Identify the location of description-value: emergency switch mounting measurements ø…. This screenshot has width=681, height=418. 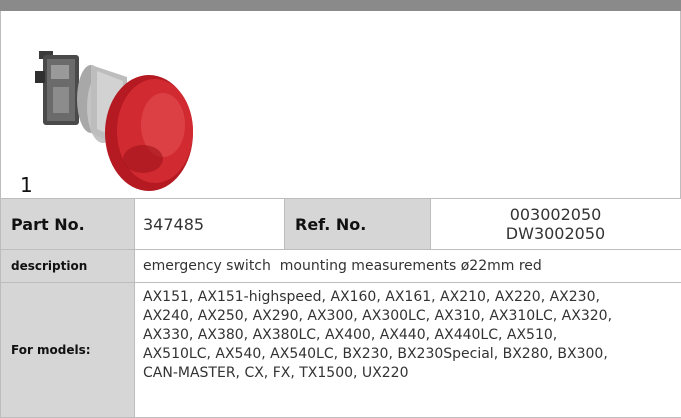
(408, 266).